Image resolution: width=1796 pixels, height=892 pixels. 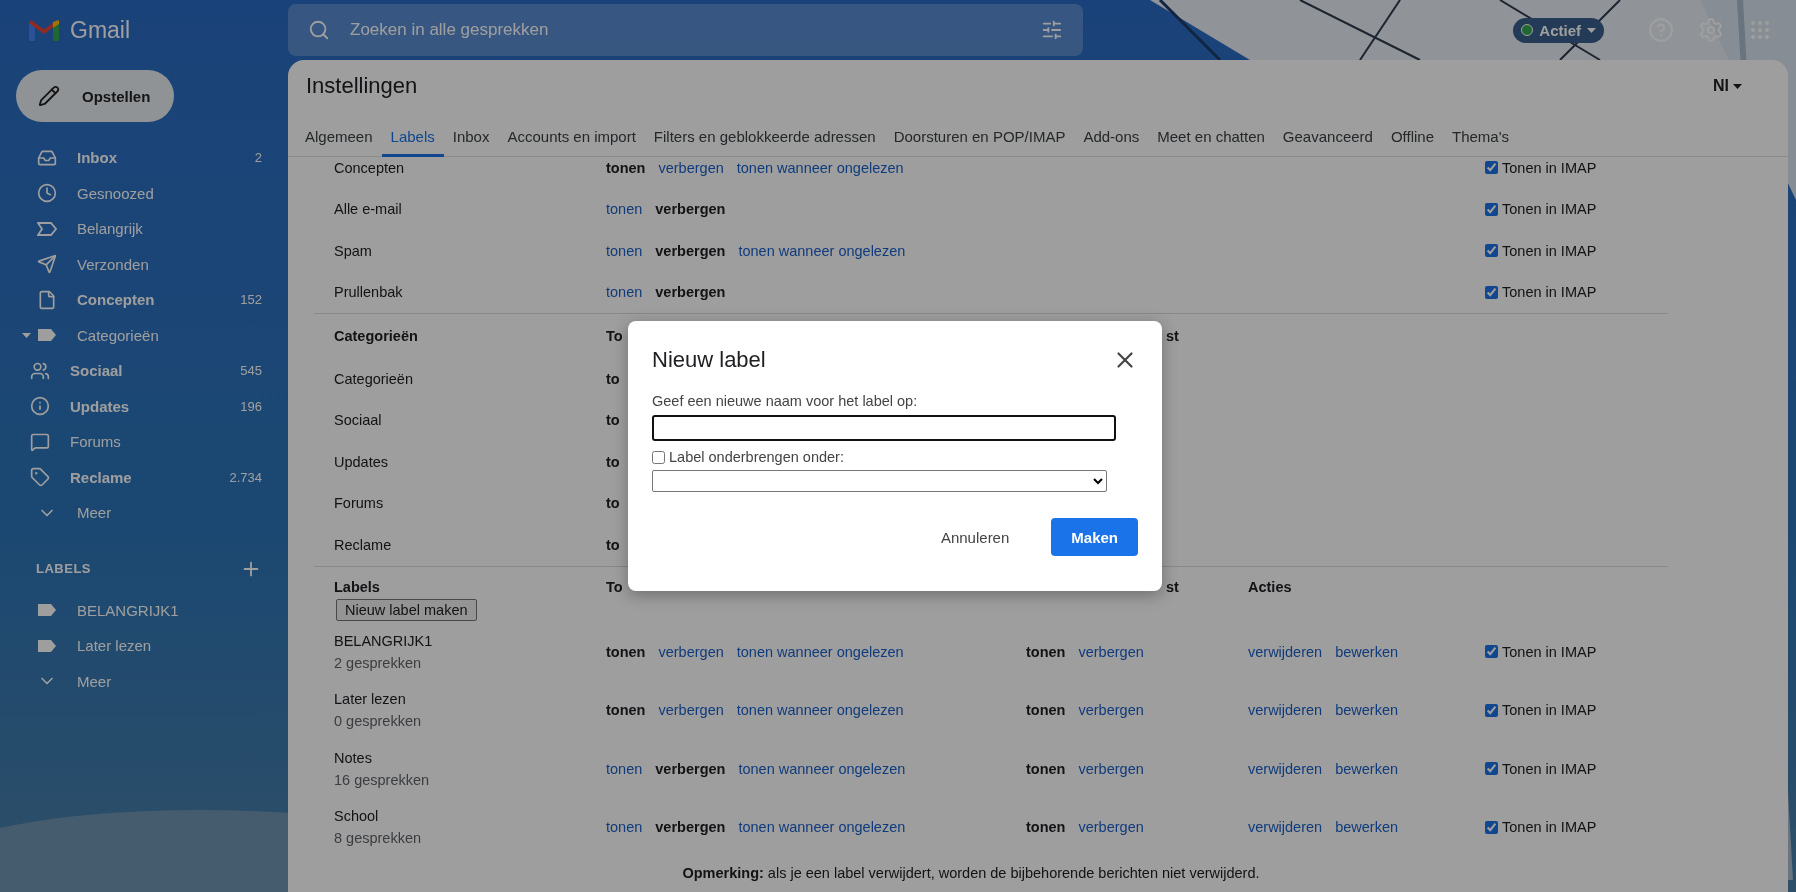 I want to click on cancel-button: Annuleren, so click(x=975, y=537).